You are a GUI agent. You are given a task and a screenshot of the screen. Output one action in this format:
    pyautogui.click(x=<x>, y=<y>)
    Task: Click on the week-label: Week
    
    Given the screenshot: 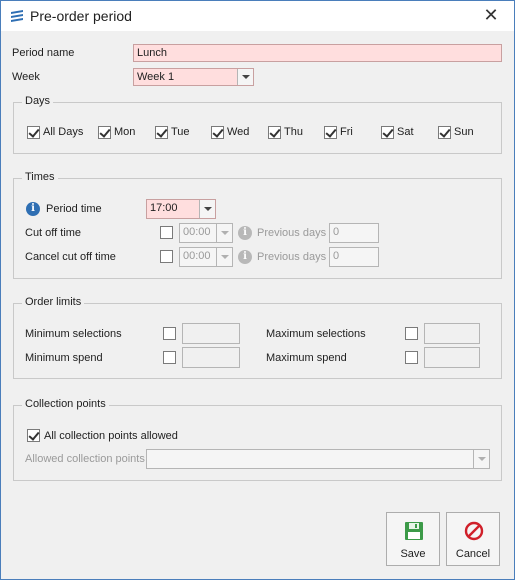 What is the action you would take?
    pyautogui.click(x=26, y=77)
    